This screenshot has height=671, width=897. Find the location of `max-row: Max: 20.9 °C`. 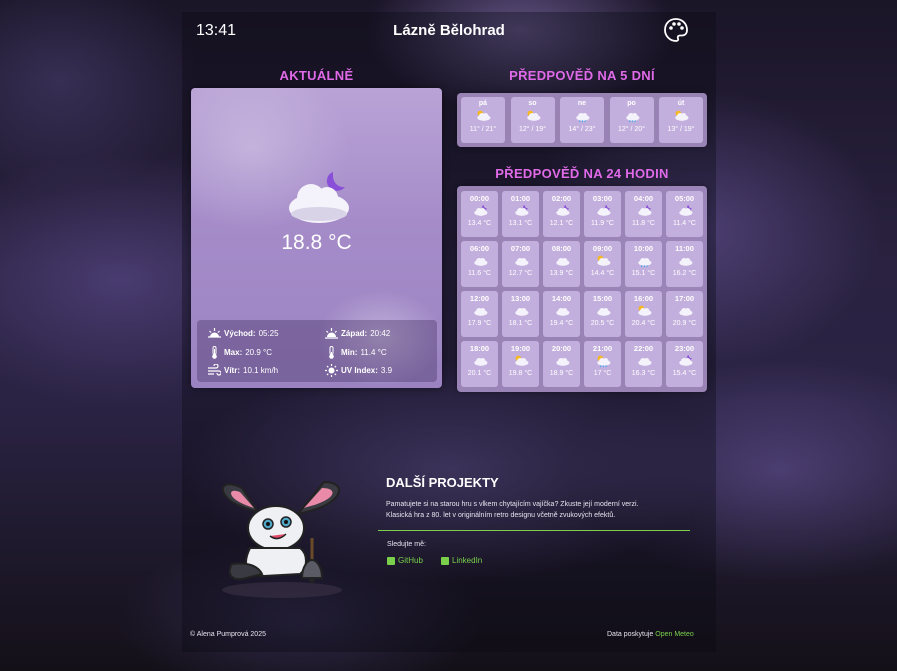

max-row: Max: 20.9 °C is located at coordinates (240, 352).